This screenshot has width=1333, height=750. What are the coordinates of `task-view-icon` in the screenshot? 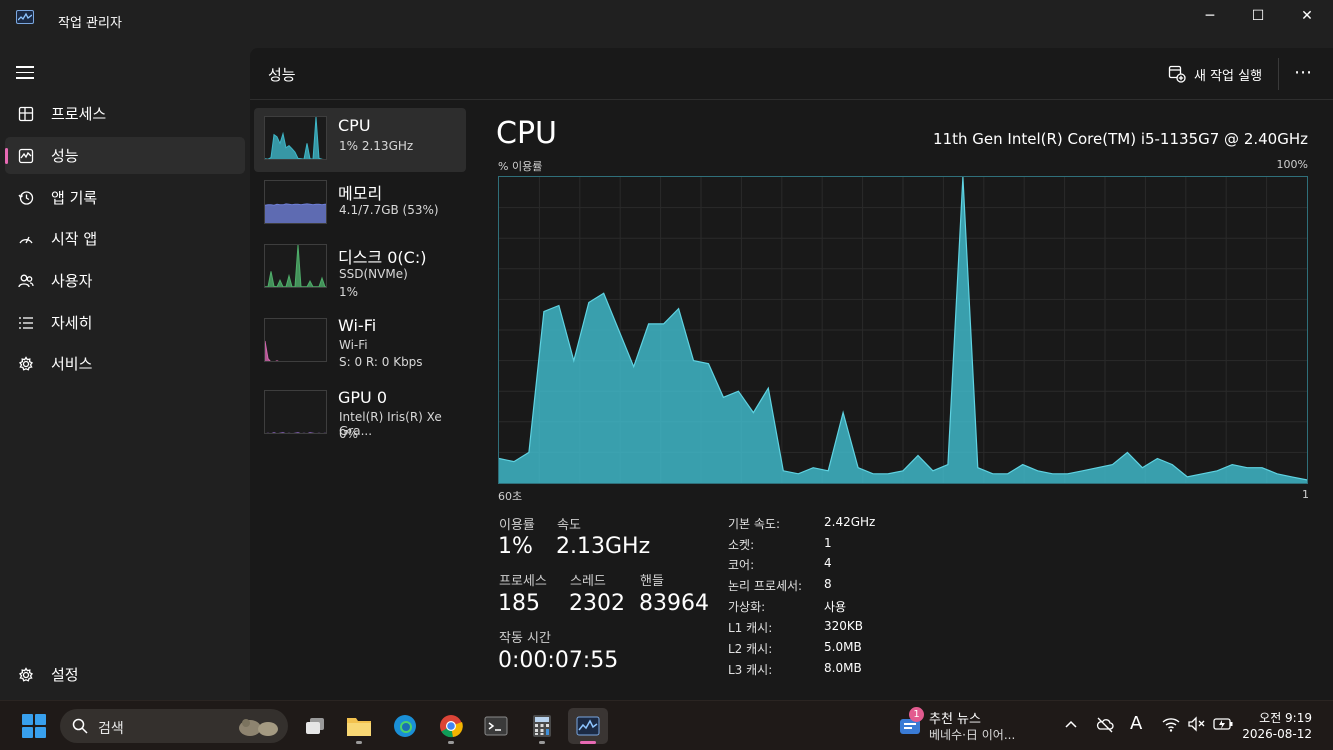 It's located at (315, 726).